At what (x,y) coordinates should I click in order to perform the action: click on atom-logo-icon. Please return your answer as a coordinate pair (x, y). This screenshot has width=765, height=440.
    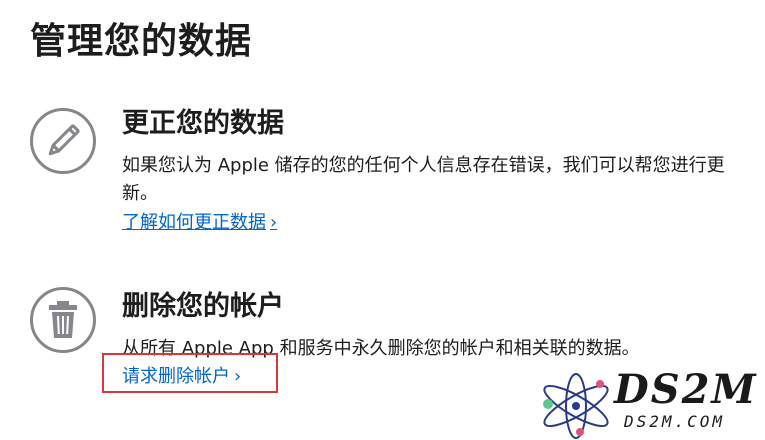
    Looking at the image, I should click on (576, 406).